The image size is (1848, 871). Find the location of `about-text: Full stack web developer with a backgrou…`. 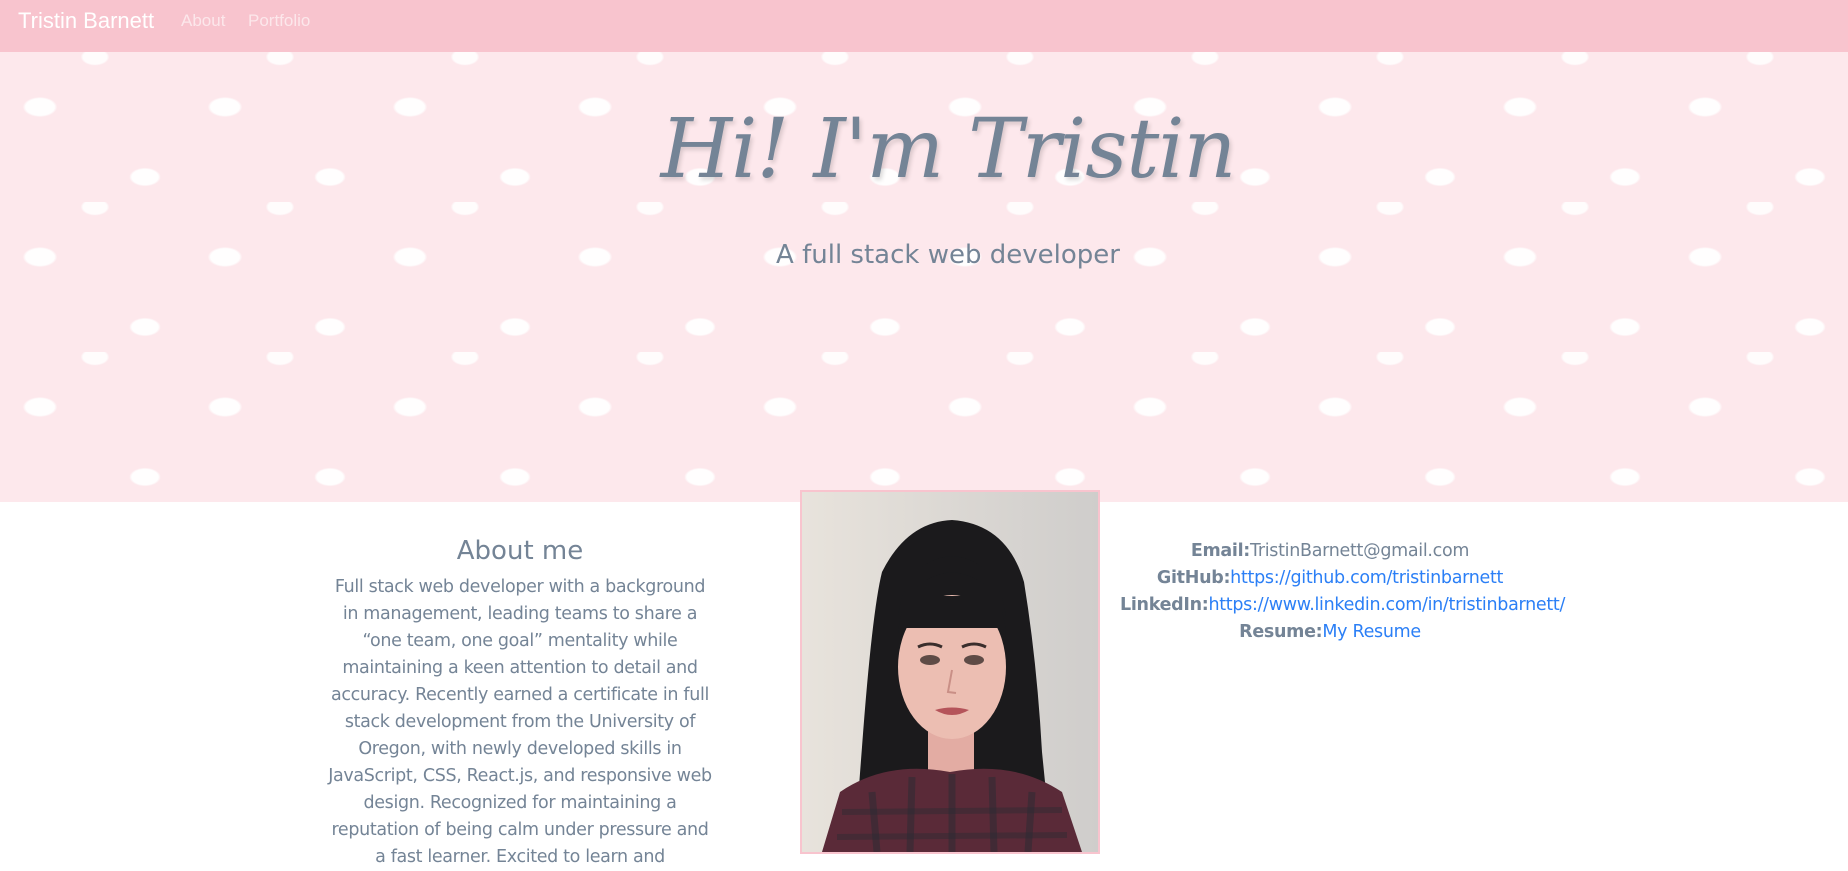

about-text: Full stack web developer with a backgrou… is located at coordinates (520, 722).